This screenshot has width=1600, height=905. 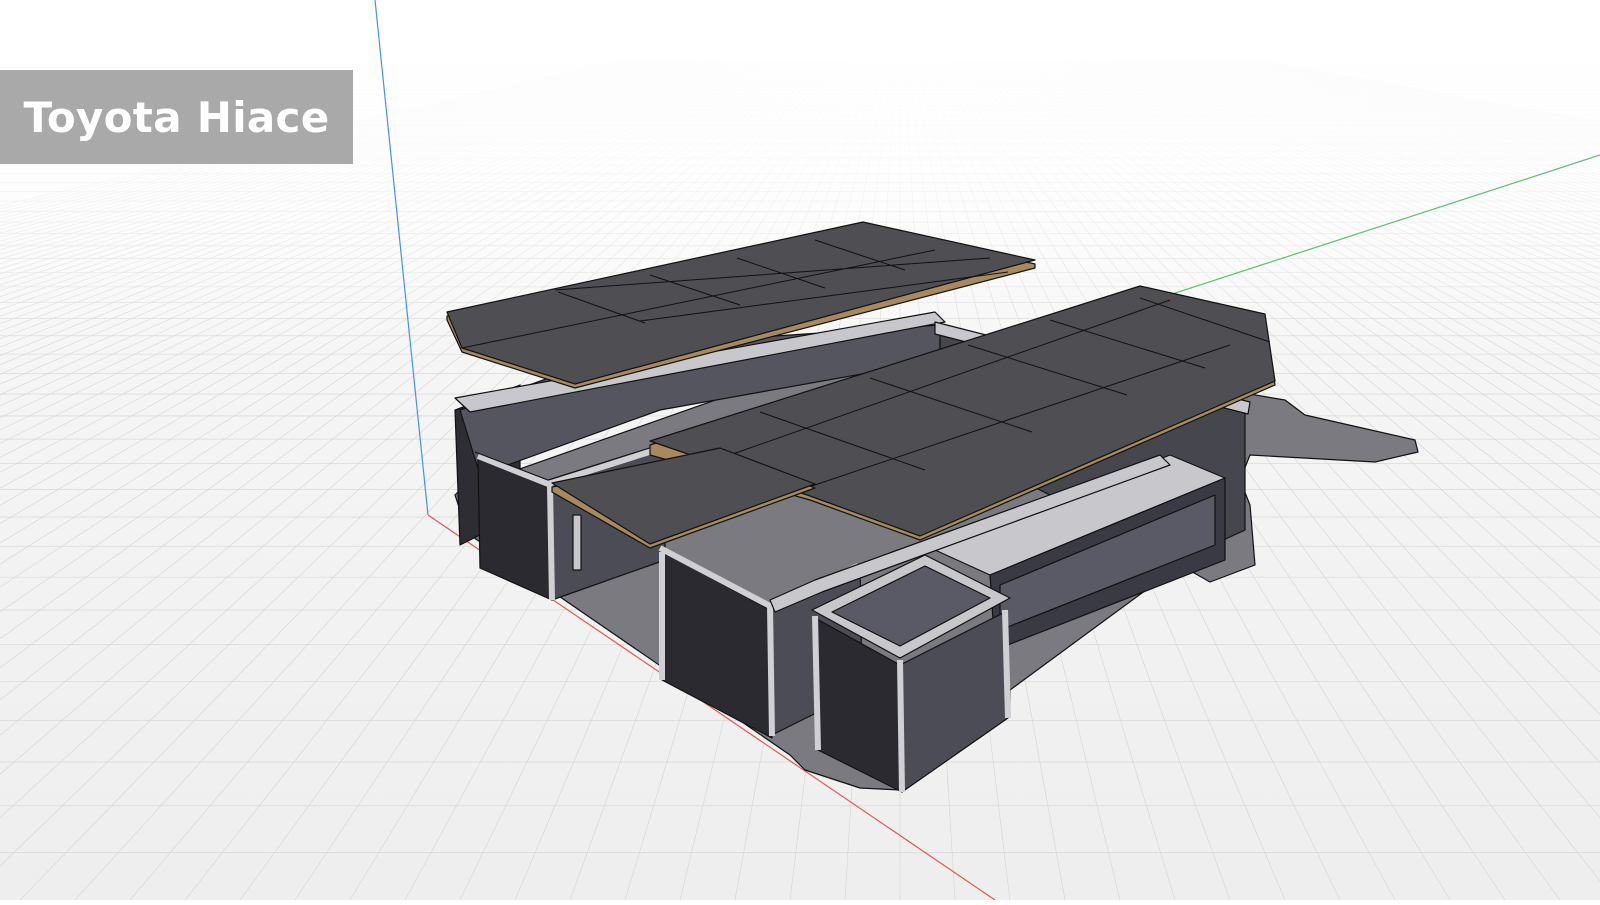 I want to click on support-leg, so click(x=577, y=542).